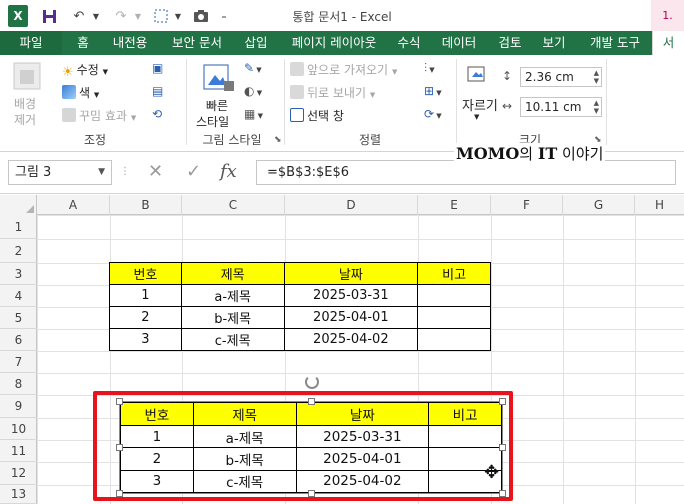 The height and width of the screenshot is (504, 684). Describe the element at coordinates (145, 317) in the screenshot. I see `cell-number: 2` at that location.